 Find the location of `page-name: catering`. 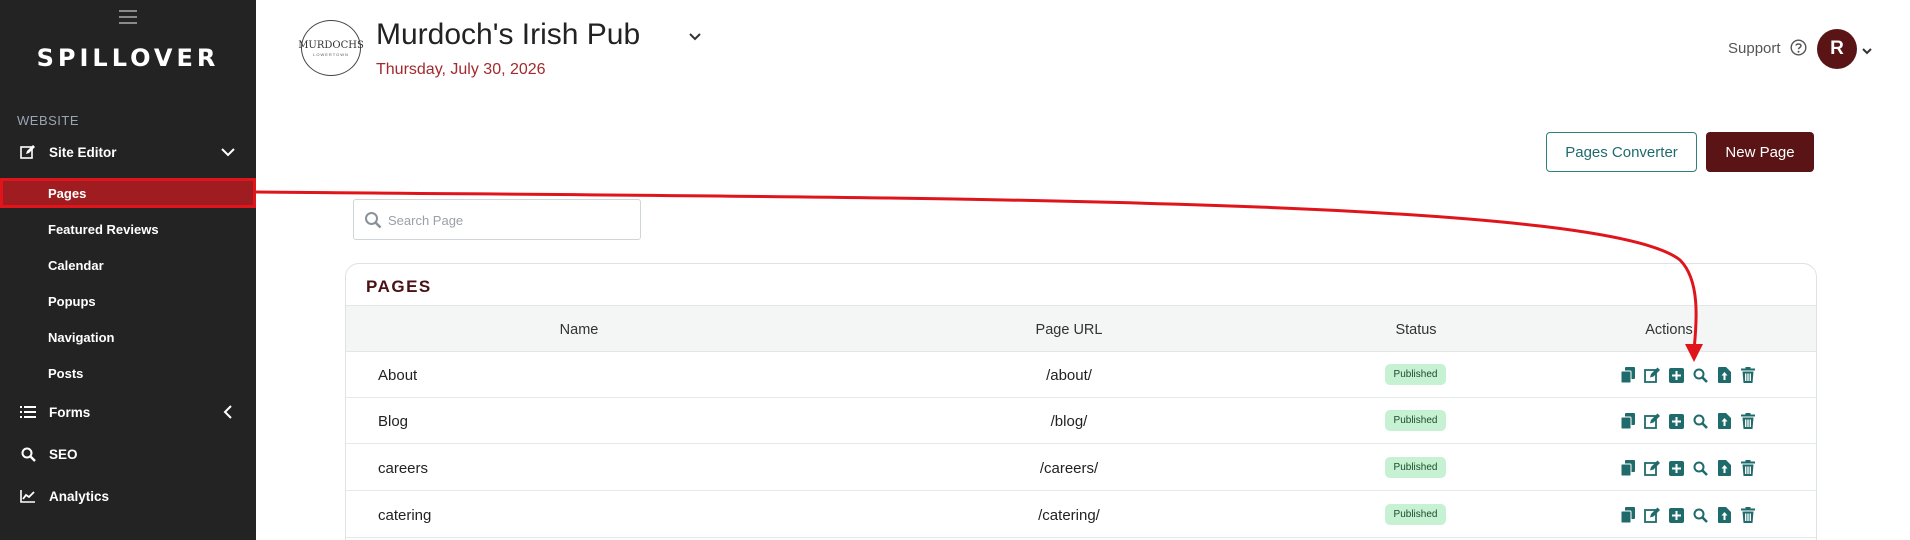

page-name: catering is located at coordinates (404, 515).